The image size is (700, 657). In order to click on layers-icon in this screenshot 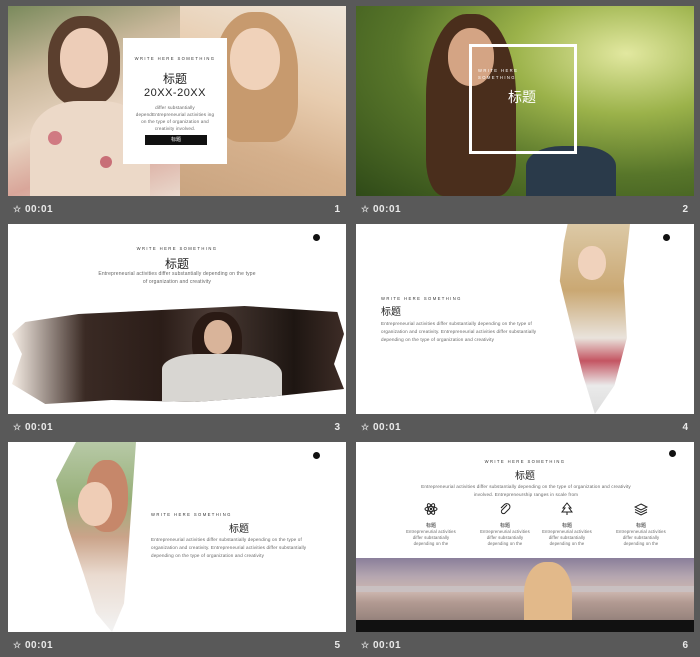, I will do `click(641, 509)`.